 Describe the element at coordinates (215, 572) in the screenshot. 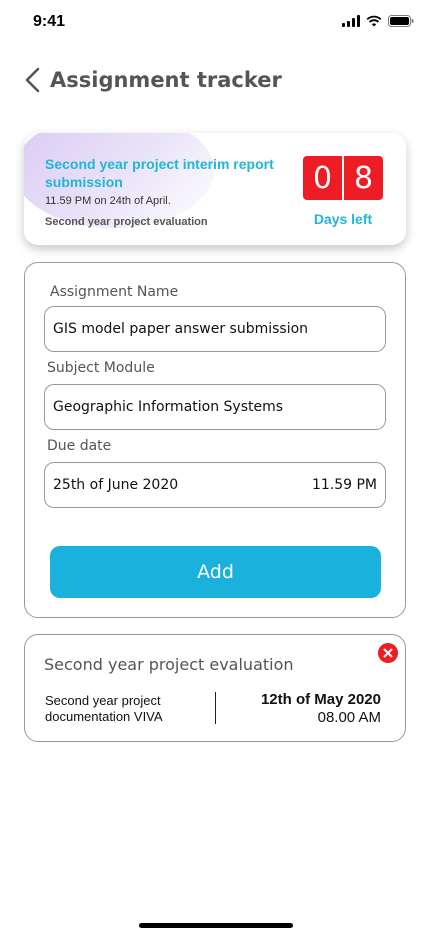

I see `add-button: Add` at that location.